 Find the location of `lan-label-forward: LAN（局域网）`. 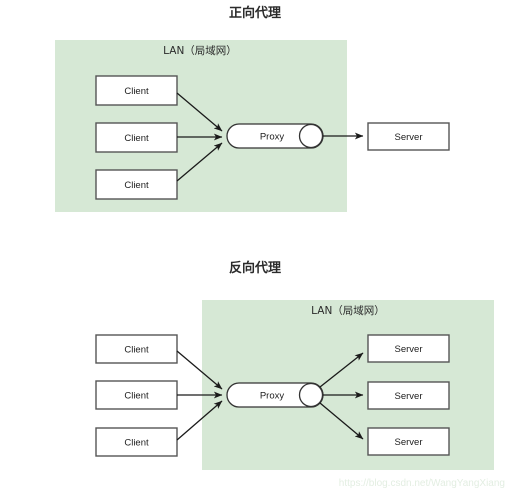

lan-label-forward: LAN（局域网） is located at coordinates (200, 50).